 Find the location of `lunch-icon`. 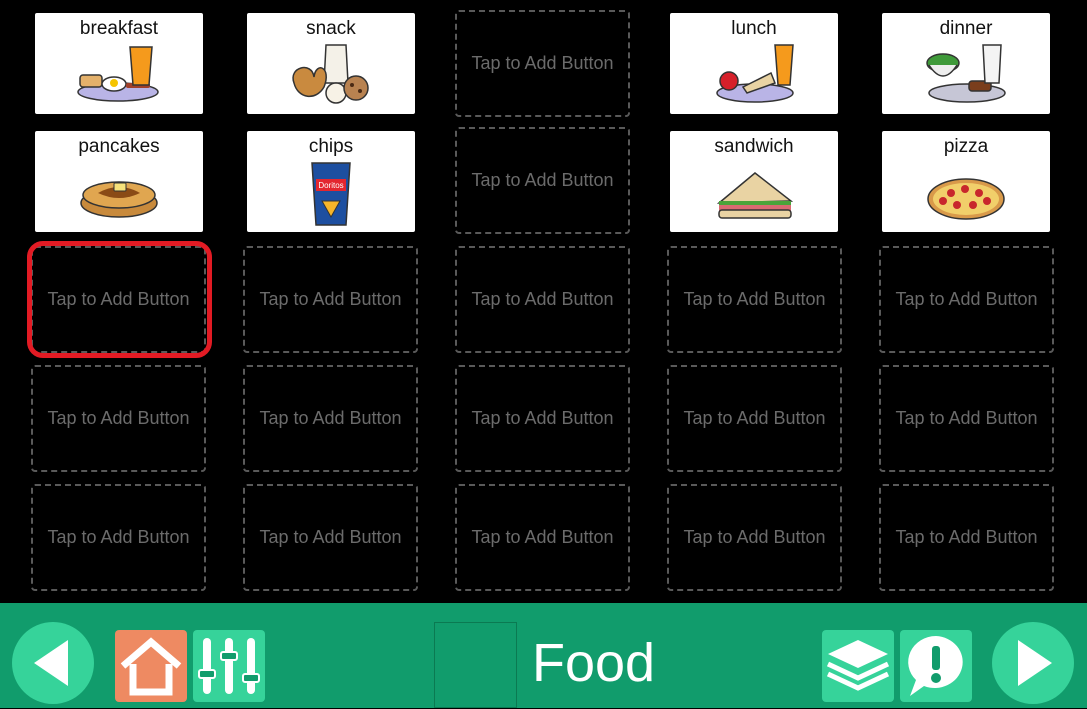

lunch-icon is located at coordinates (755, 73).